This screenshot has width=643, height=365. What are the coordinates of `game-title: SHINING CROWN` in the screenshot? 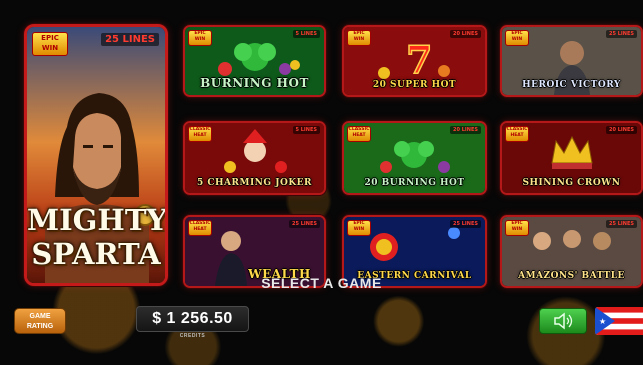 It's located at (571, 183).